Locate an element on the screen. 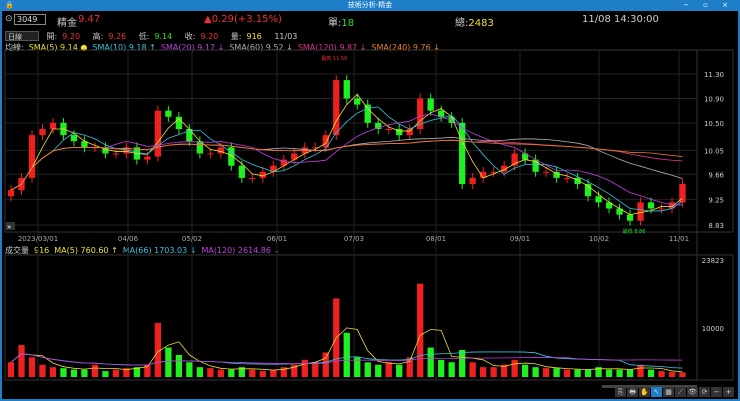 This screenshot has height=401, width=740. low-label: 最低 8.86 is located at coordinates (634, 231).